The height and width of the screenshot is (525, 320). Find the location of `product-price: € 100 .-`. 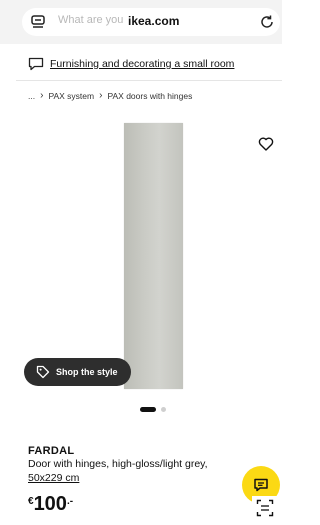

product-price: € 100 .- is located at coordinates (50, 504).